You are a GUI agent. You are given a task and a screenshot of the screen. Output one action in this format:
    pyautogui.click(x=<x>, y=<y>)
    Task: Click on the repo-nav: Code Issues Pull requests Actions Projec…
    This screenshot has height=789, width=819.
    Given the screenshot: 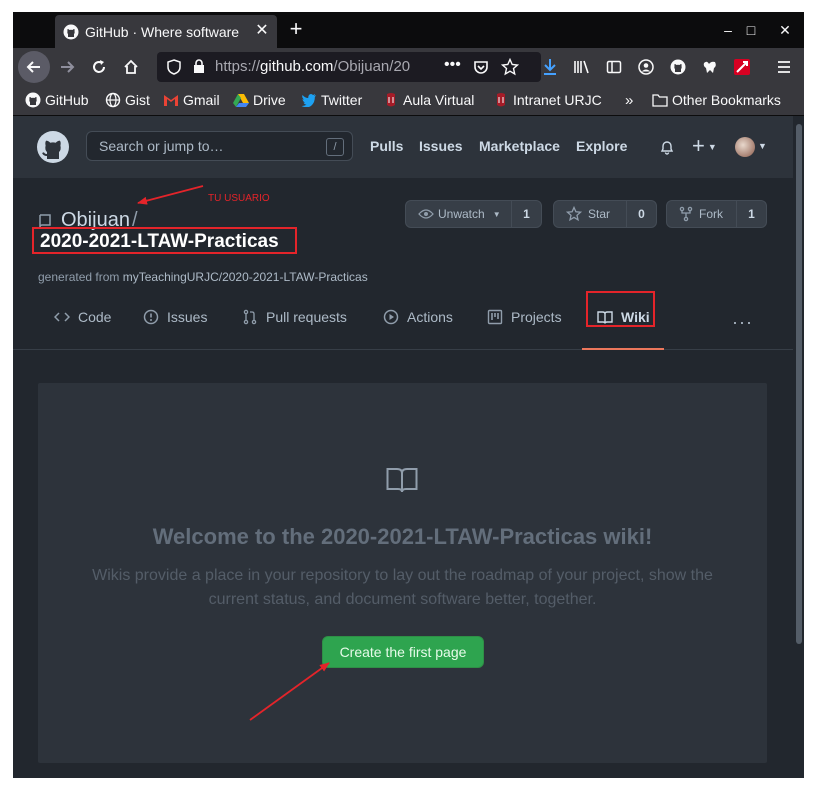 What is the action you would take?
    pyautogui.click(x=403, y=321)
    